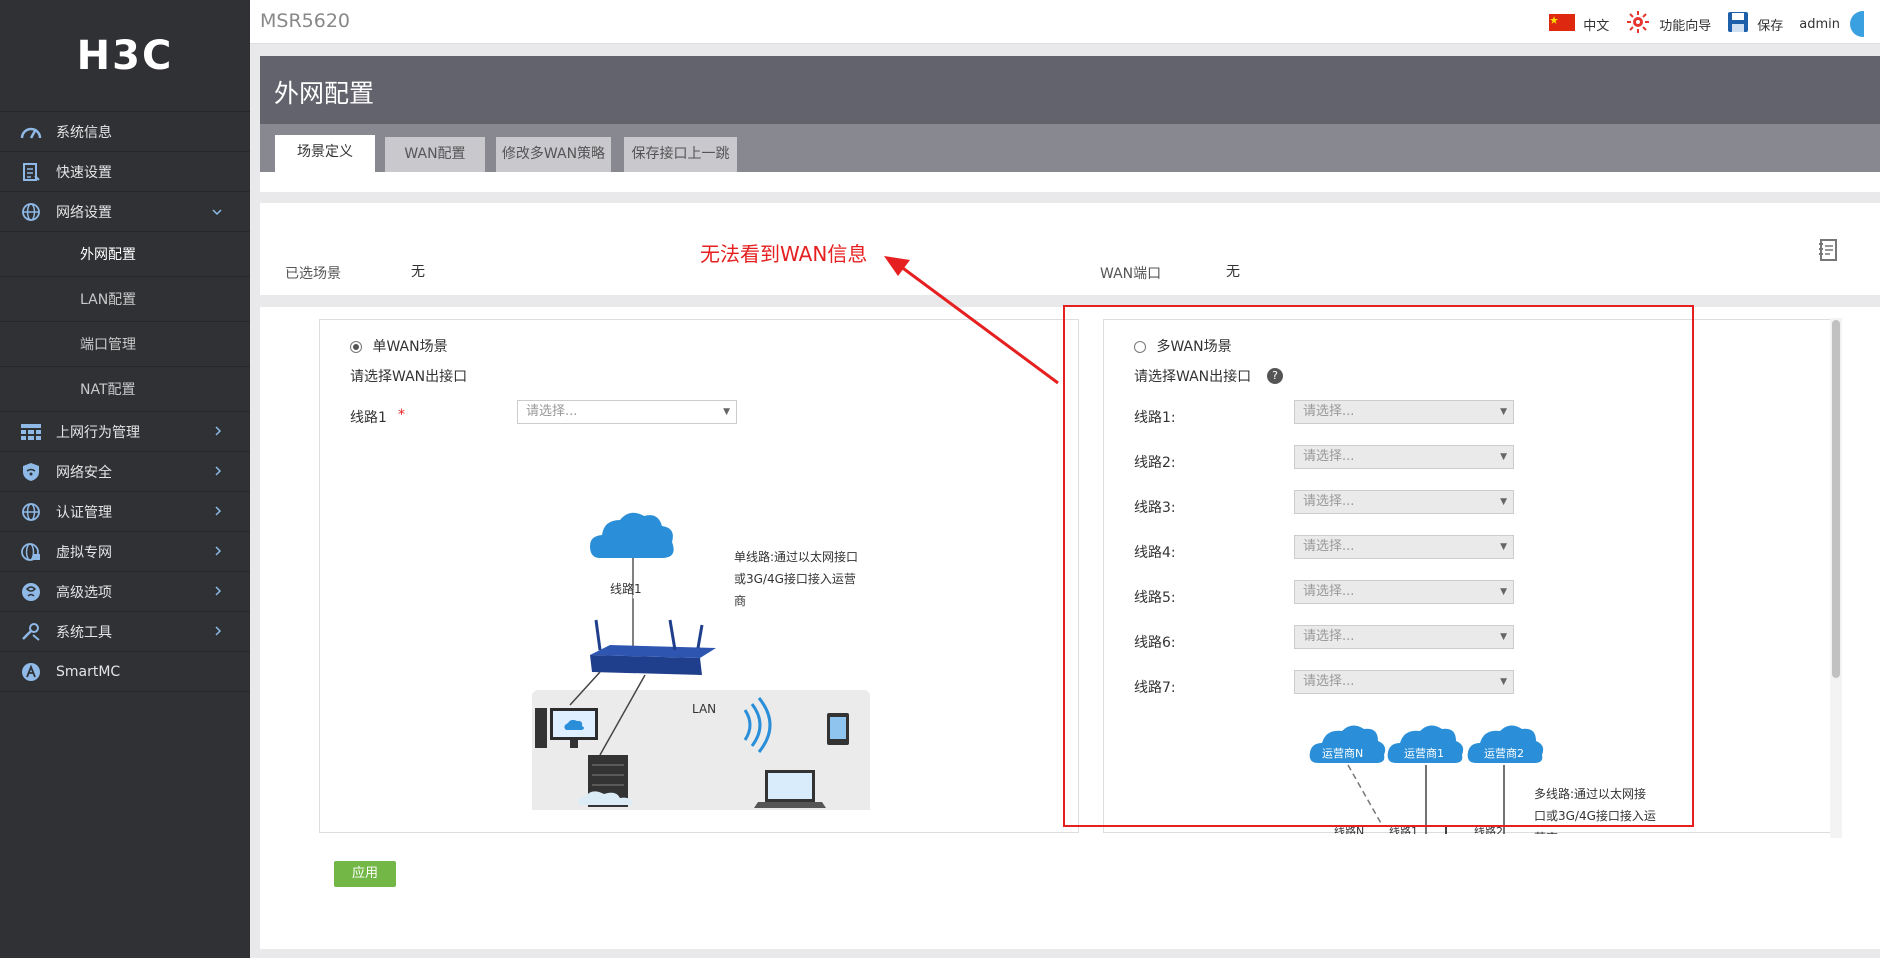 This screenshot has width=1880, height=958. I want to click on sidebar-subitem-wan-config: 外网配置, so click(125, 254).